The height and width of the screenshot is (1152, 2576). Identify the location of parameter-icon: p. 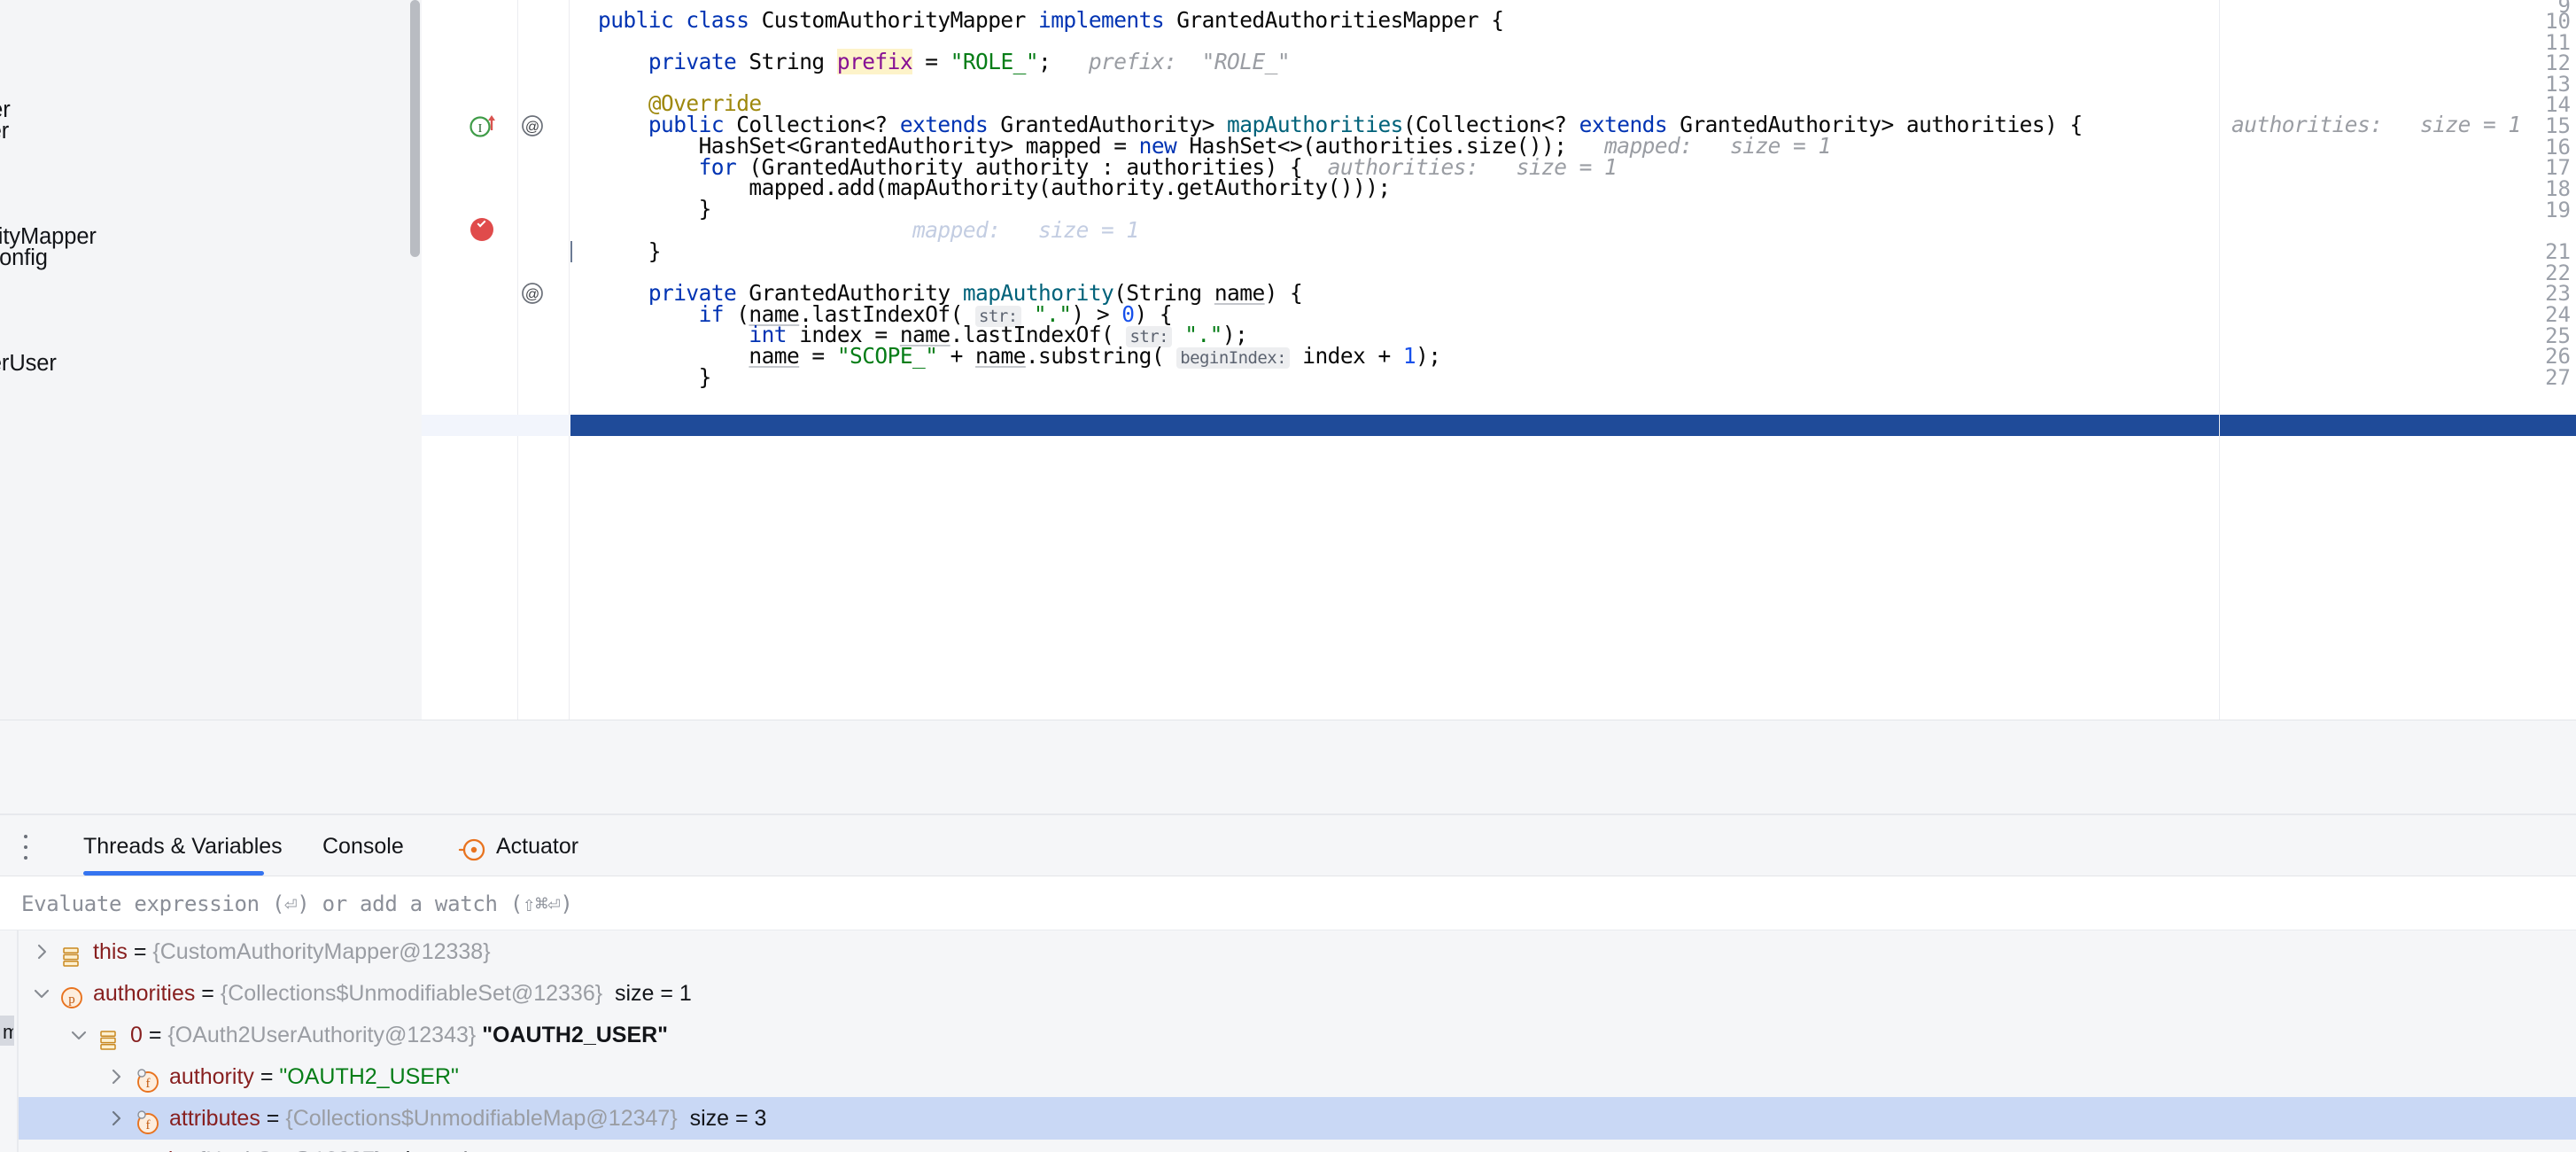
(70, 995).